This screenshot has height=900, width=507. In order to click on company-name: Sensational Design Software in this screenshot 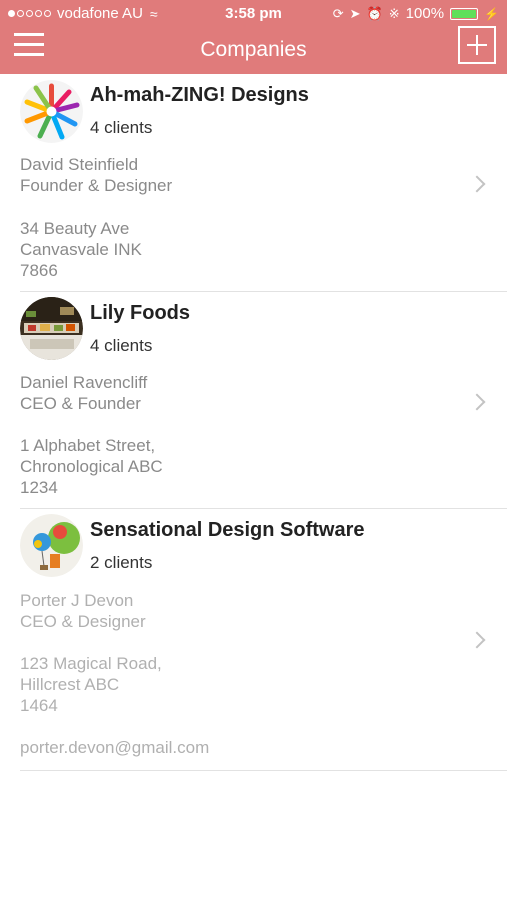, I will do `click(227, 530)`.